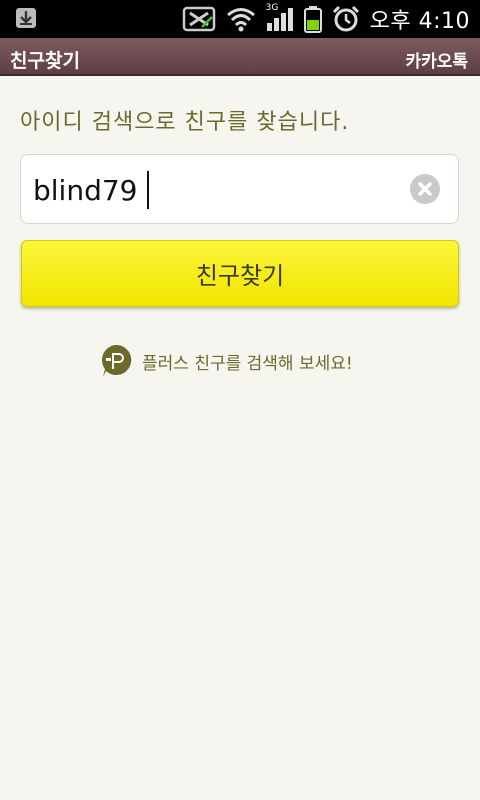  I want to click on plus-friend-text: 플러스 친구를 검색해 보세요!, so click(247, 363).